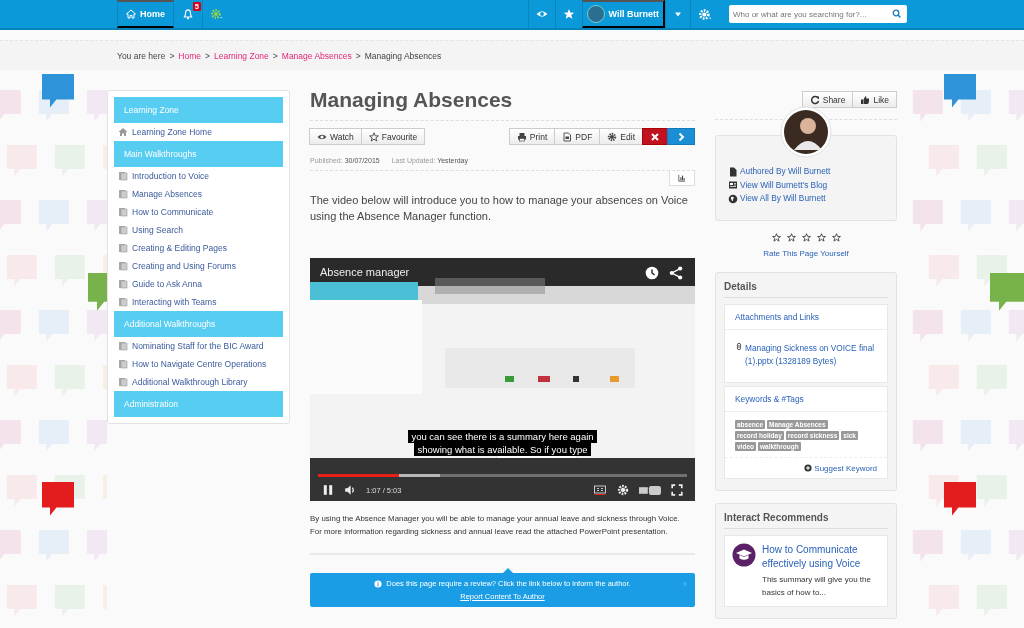  Describe the element at coordinates (199, 364) in the screenshot. I see `sidebar-item-label: How to Navigate Centre Operations` at that location.